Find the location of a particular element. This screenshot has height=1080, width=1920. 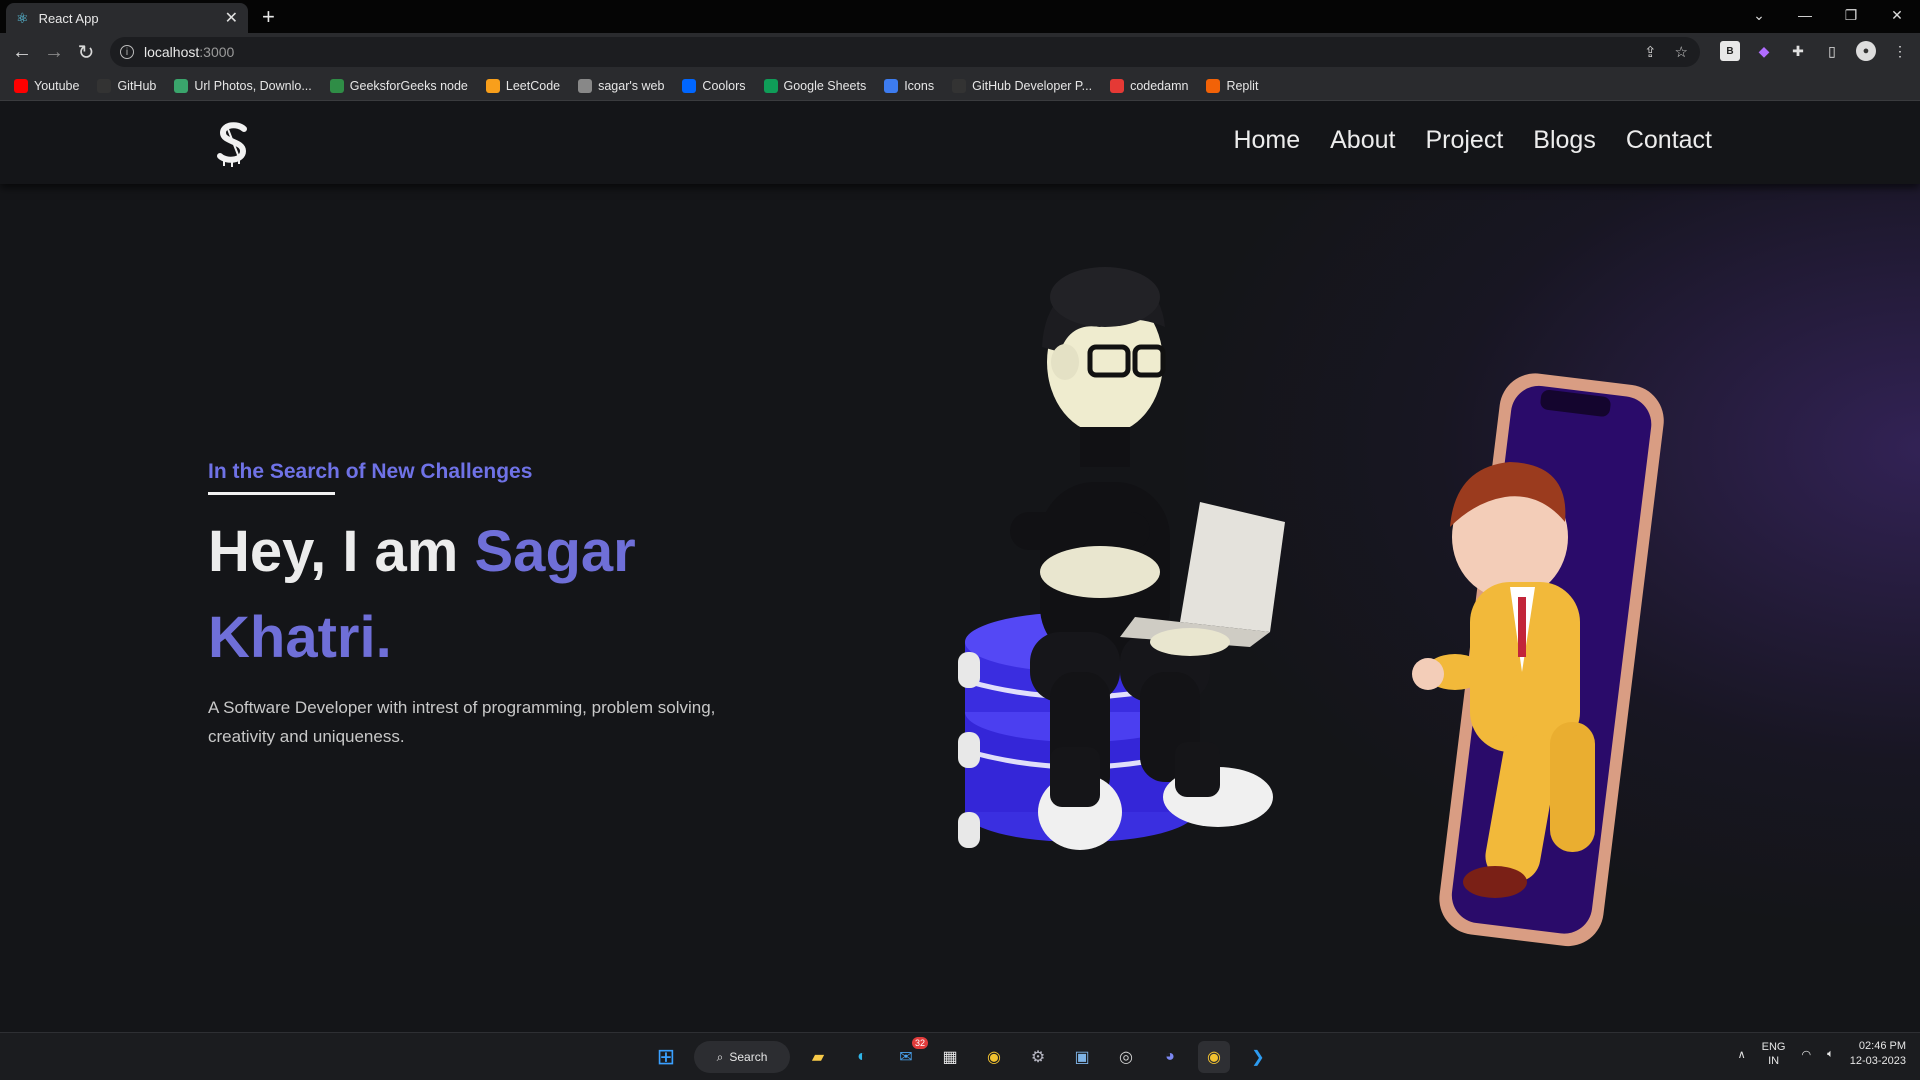

system-tray: ∧ ENG IN ◠ 🔈︎ 02:46 PM 12-03-2023 is located at coordinates (1822, 1054).